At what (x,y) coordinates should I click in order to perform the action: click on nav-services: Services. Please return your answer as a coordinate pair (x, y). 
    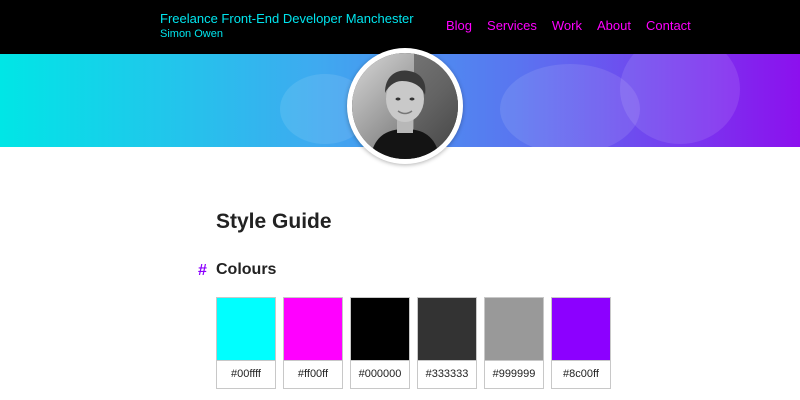
    Looking at the image, I should click on (512, 26).